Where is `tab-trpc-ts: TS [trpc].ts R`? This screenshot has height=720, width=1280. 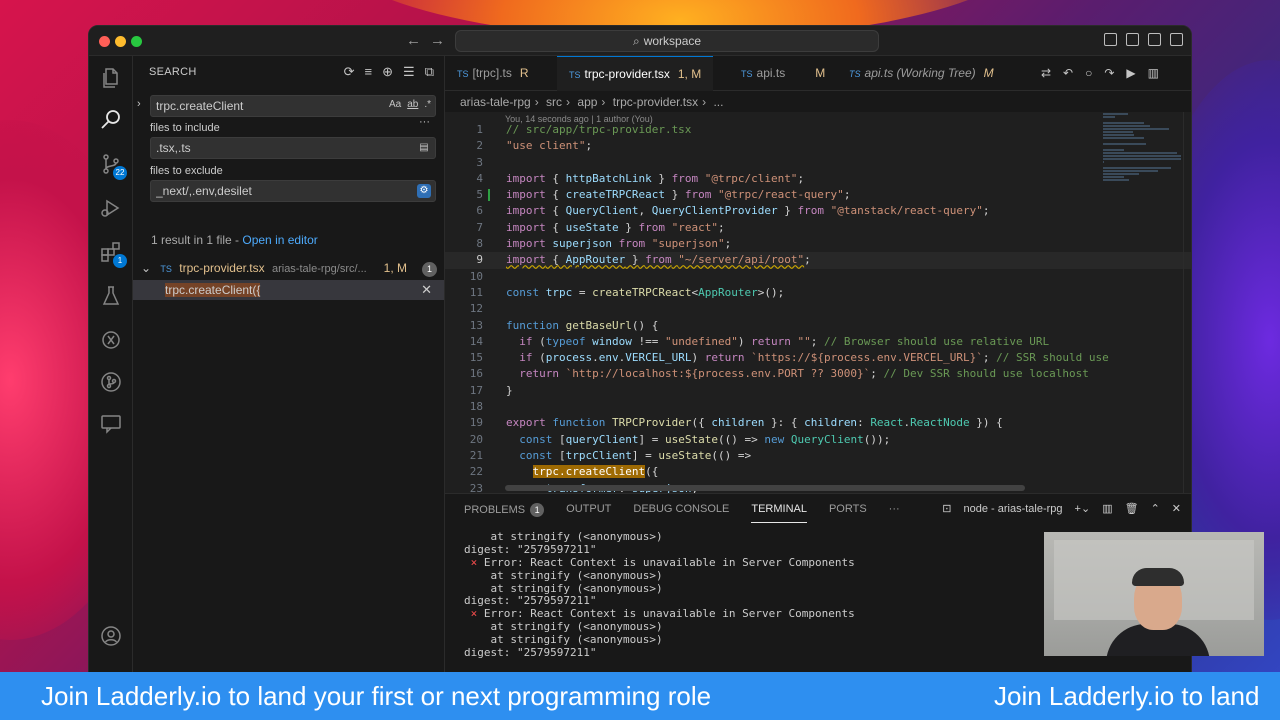
tab-trpc-ts: TS [trpc].ts R is located at coordinates (493, 73).